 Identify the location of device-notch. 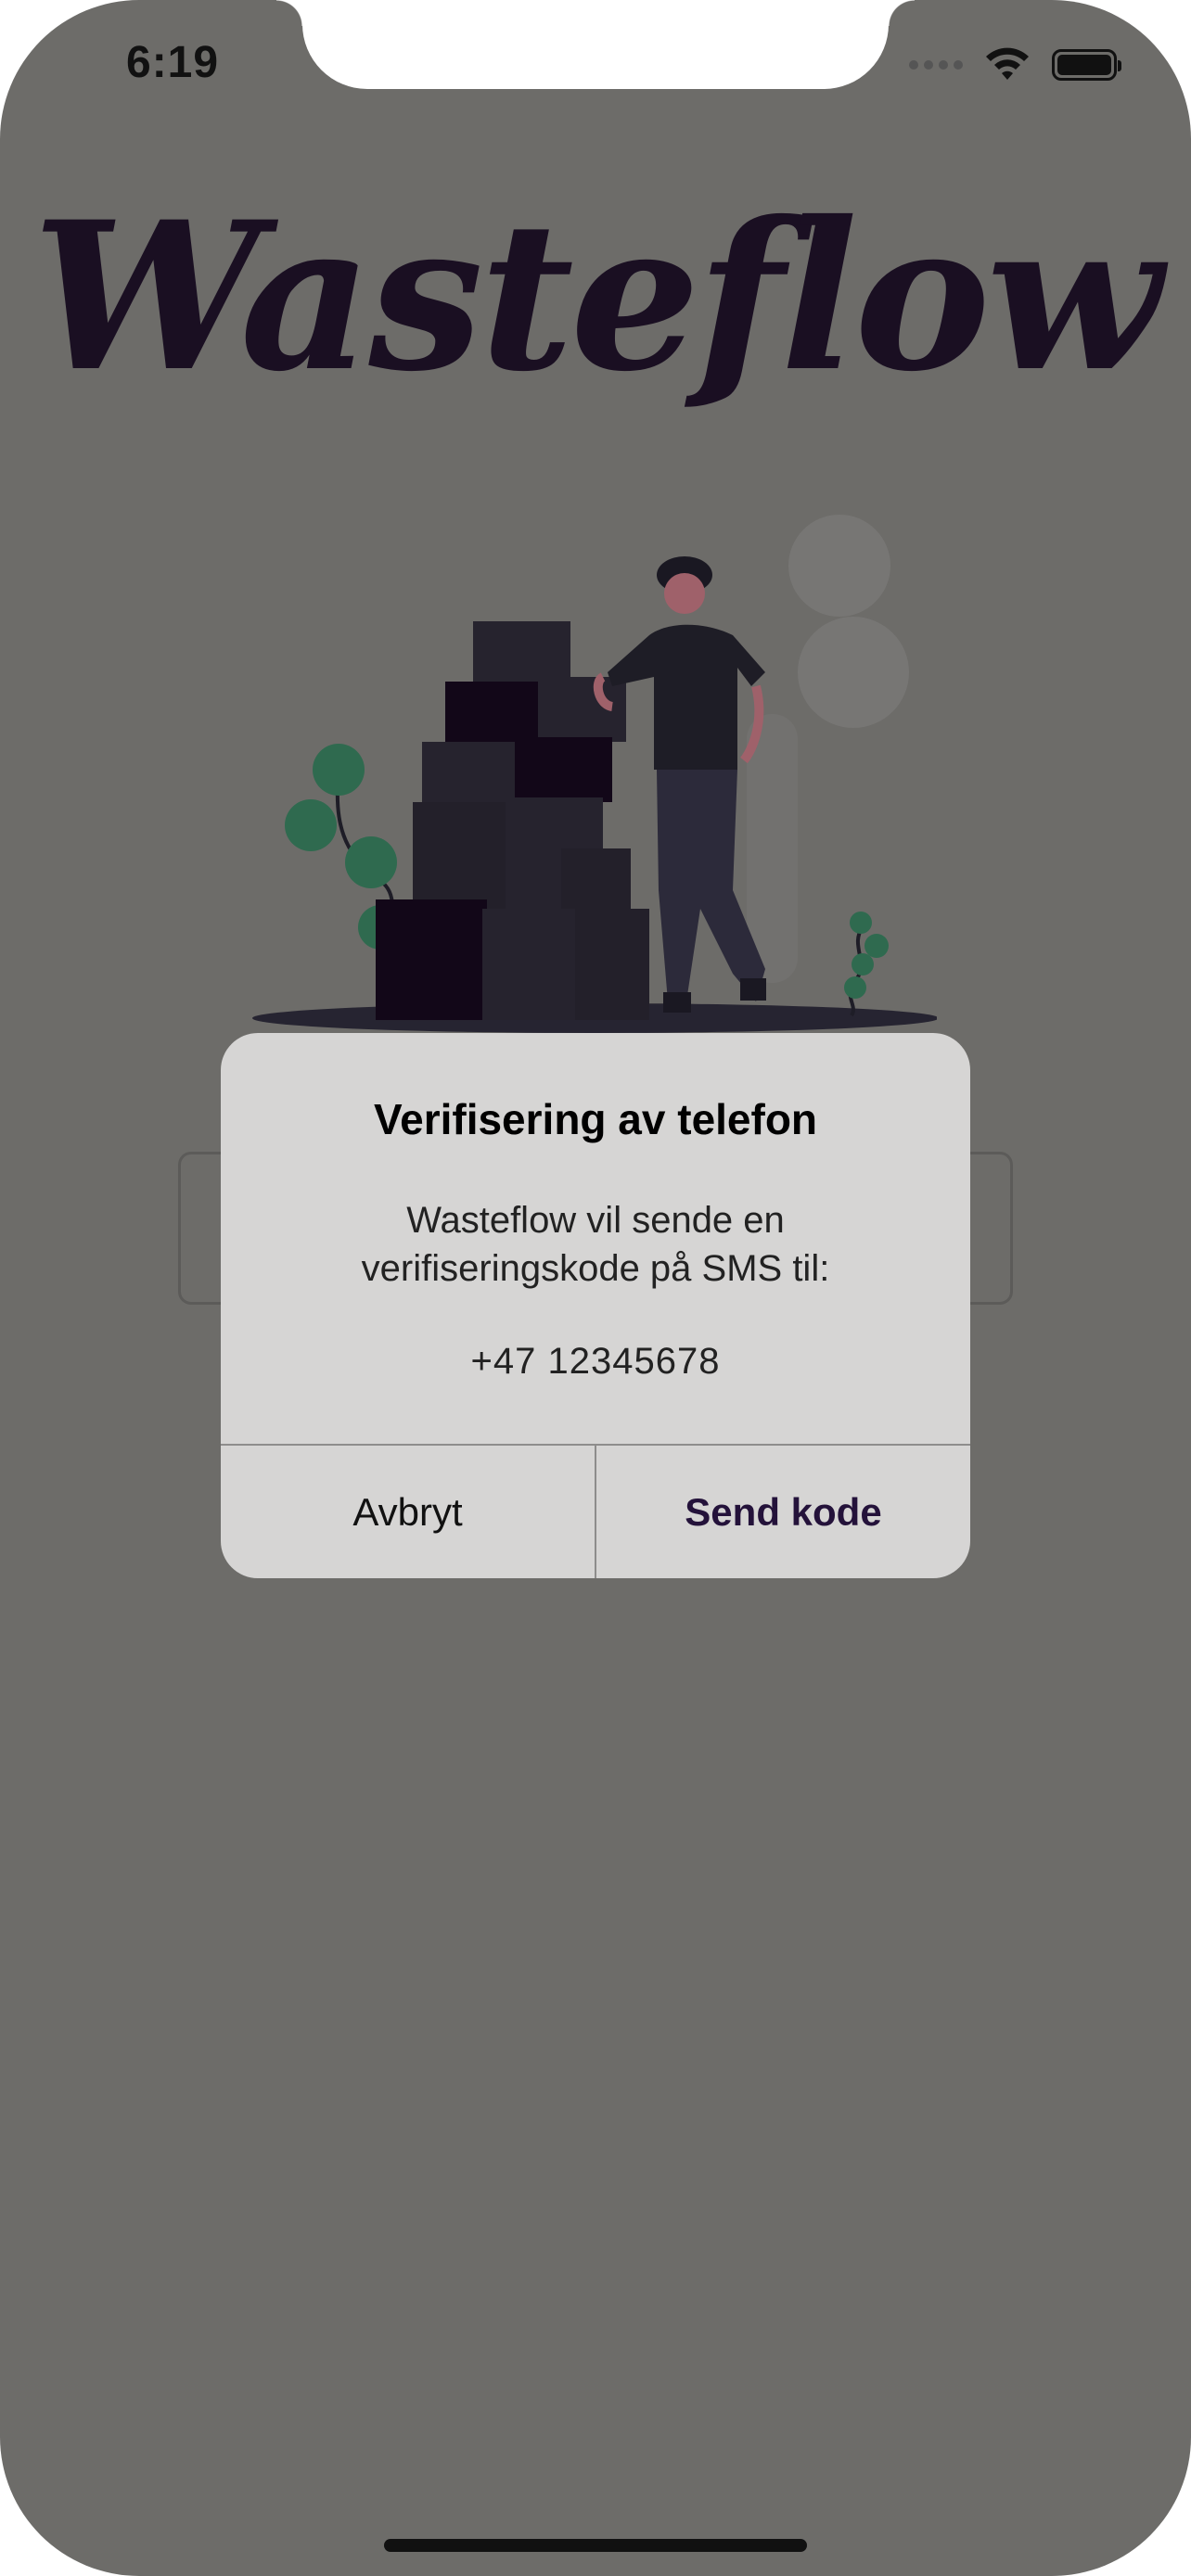
(595, 45).